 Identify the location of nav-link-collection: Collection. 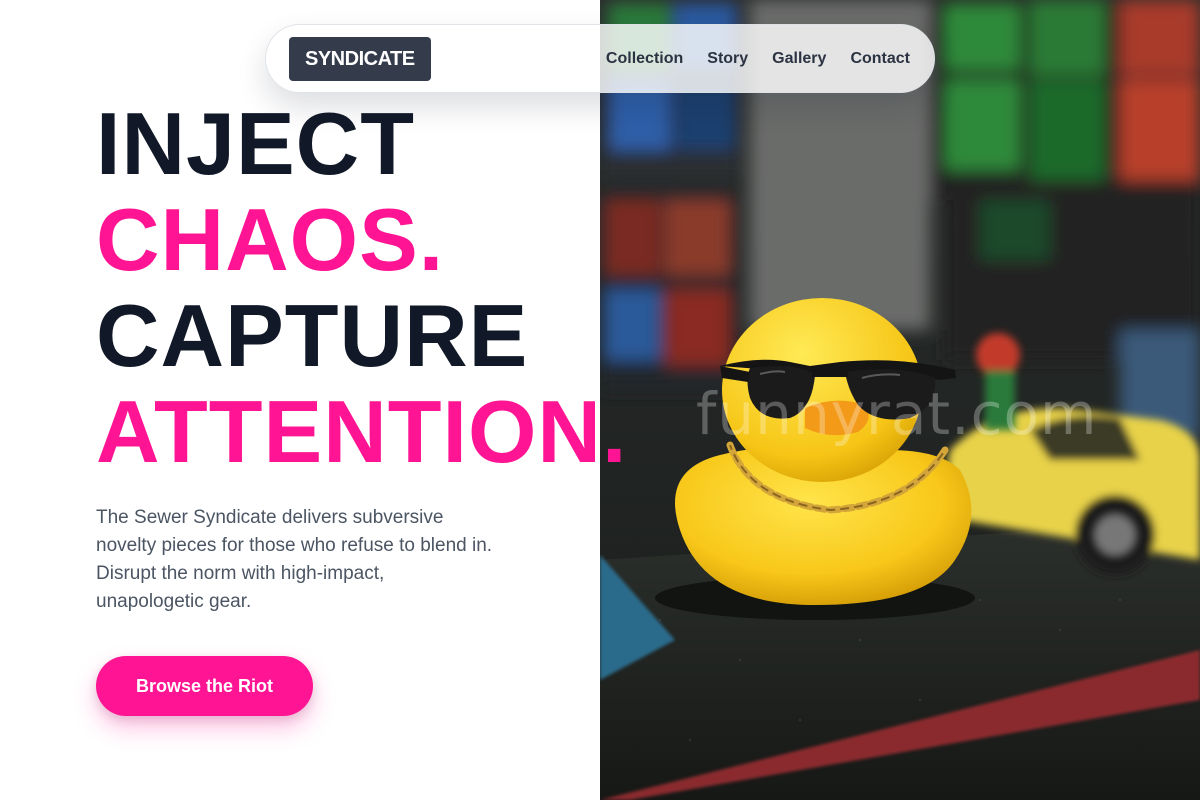
(644, 59).